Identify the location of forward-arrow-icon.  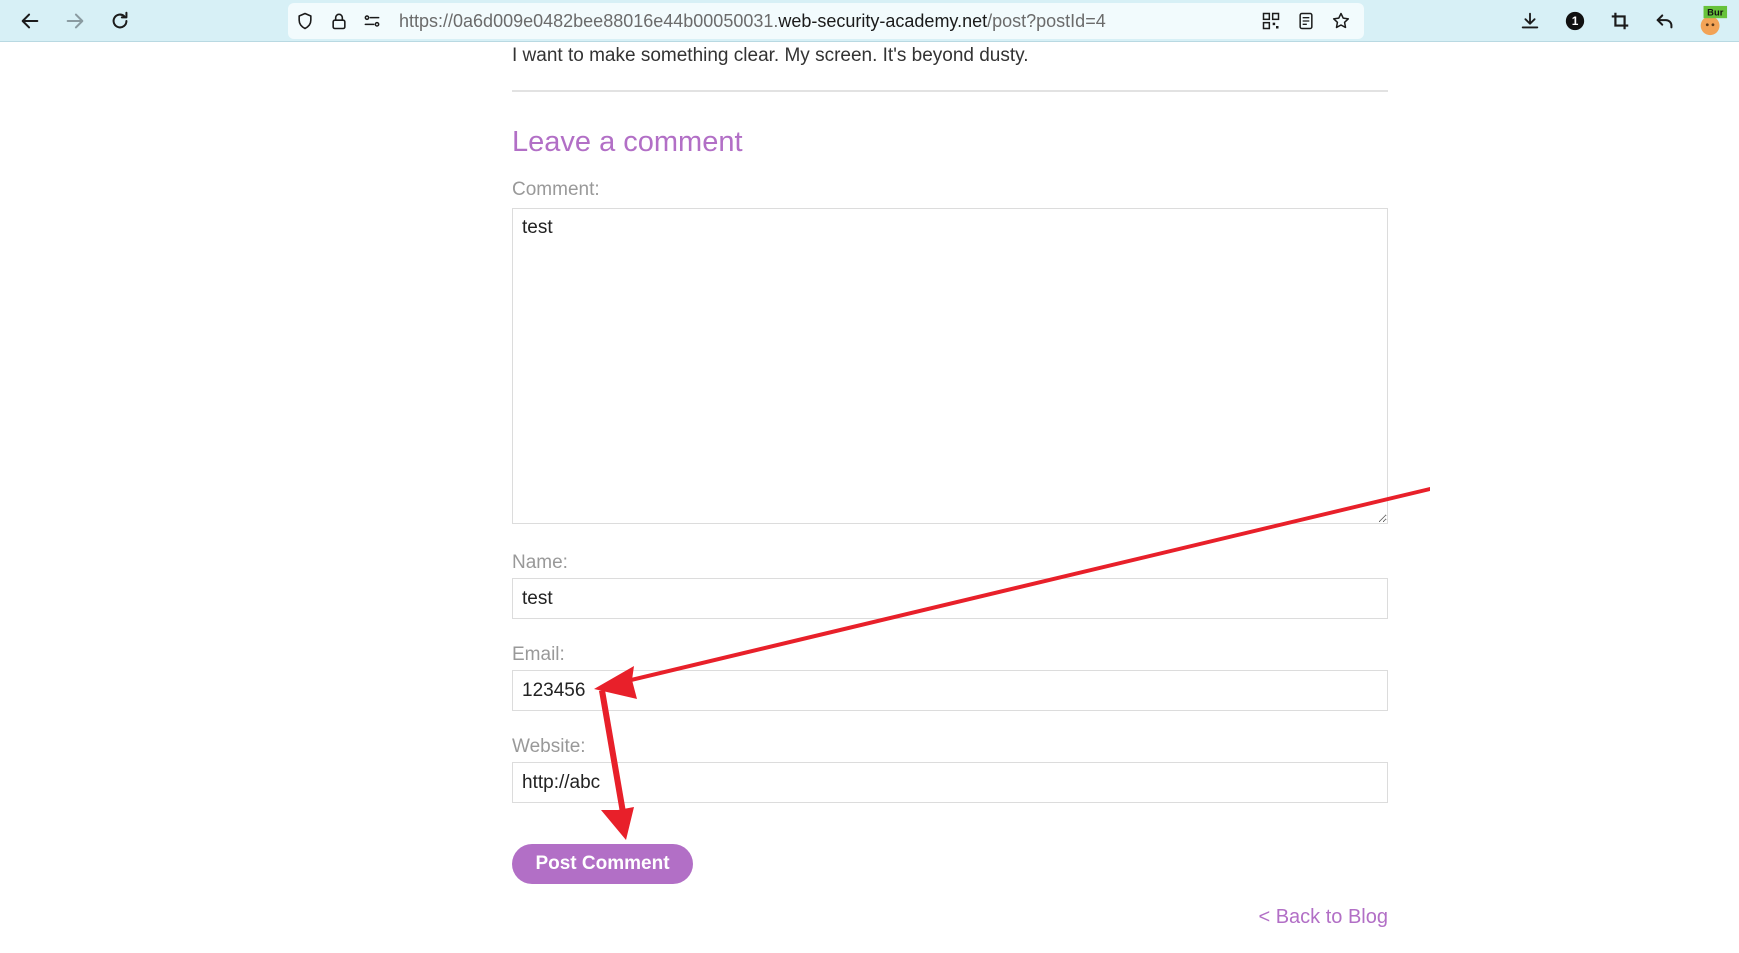
(75, 21).